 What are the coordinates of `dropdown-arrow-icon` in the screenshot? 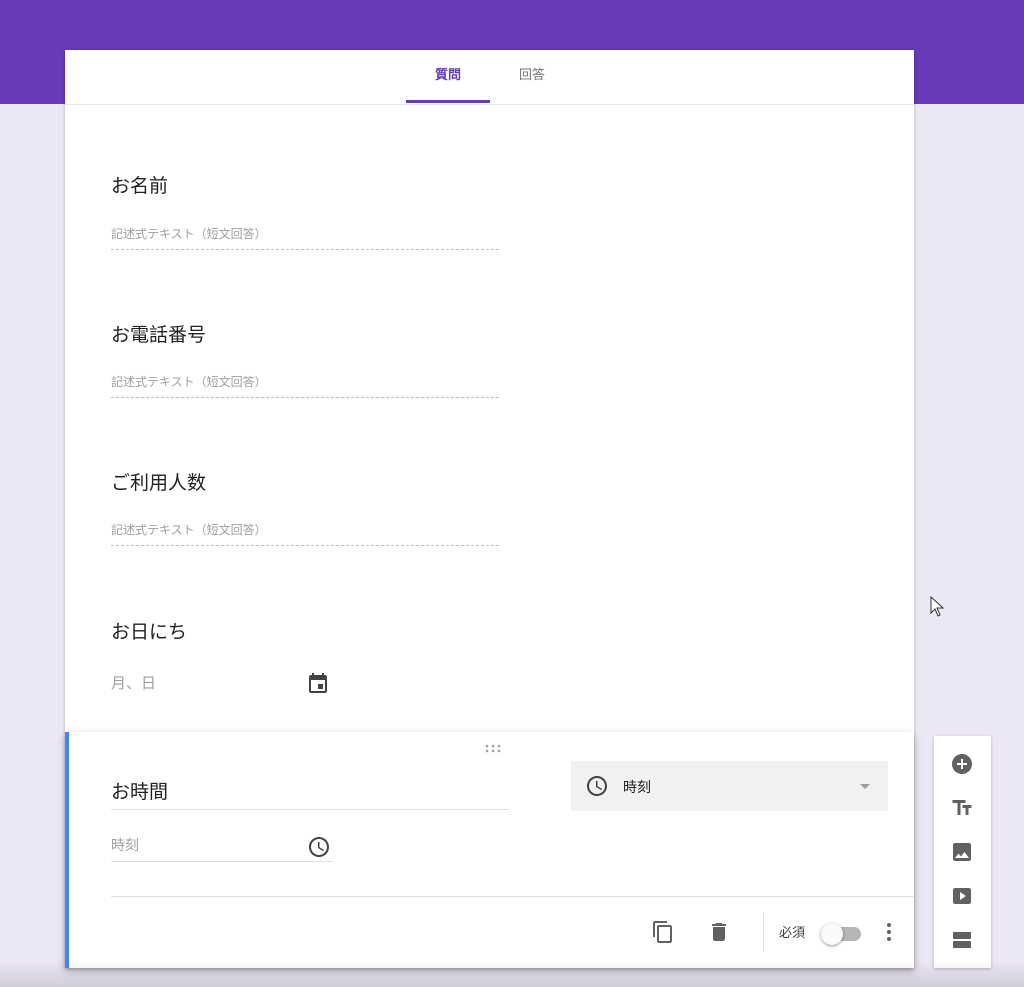 It's located at (865, 786).